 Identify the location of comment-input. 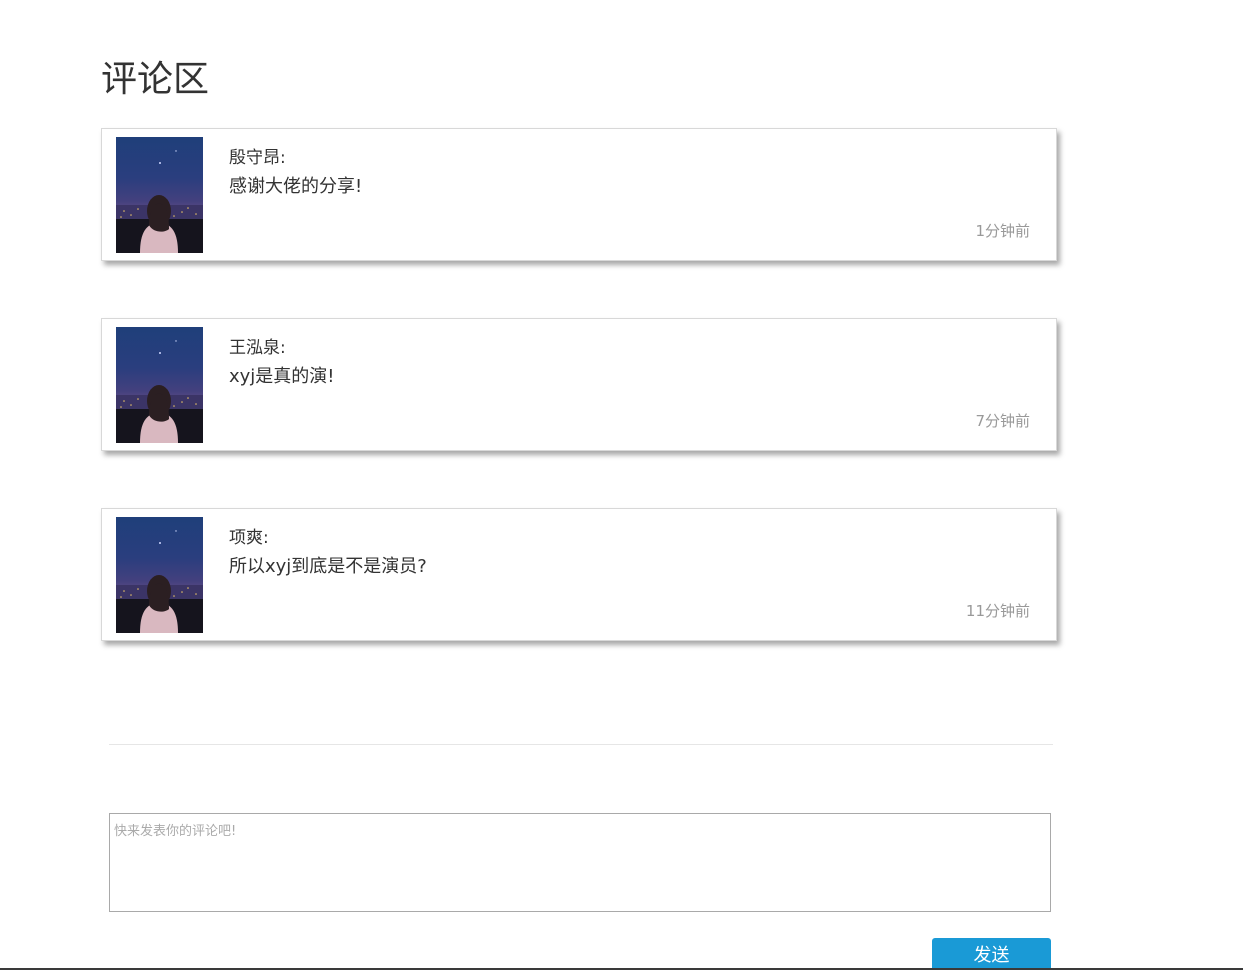
(580, 862).